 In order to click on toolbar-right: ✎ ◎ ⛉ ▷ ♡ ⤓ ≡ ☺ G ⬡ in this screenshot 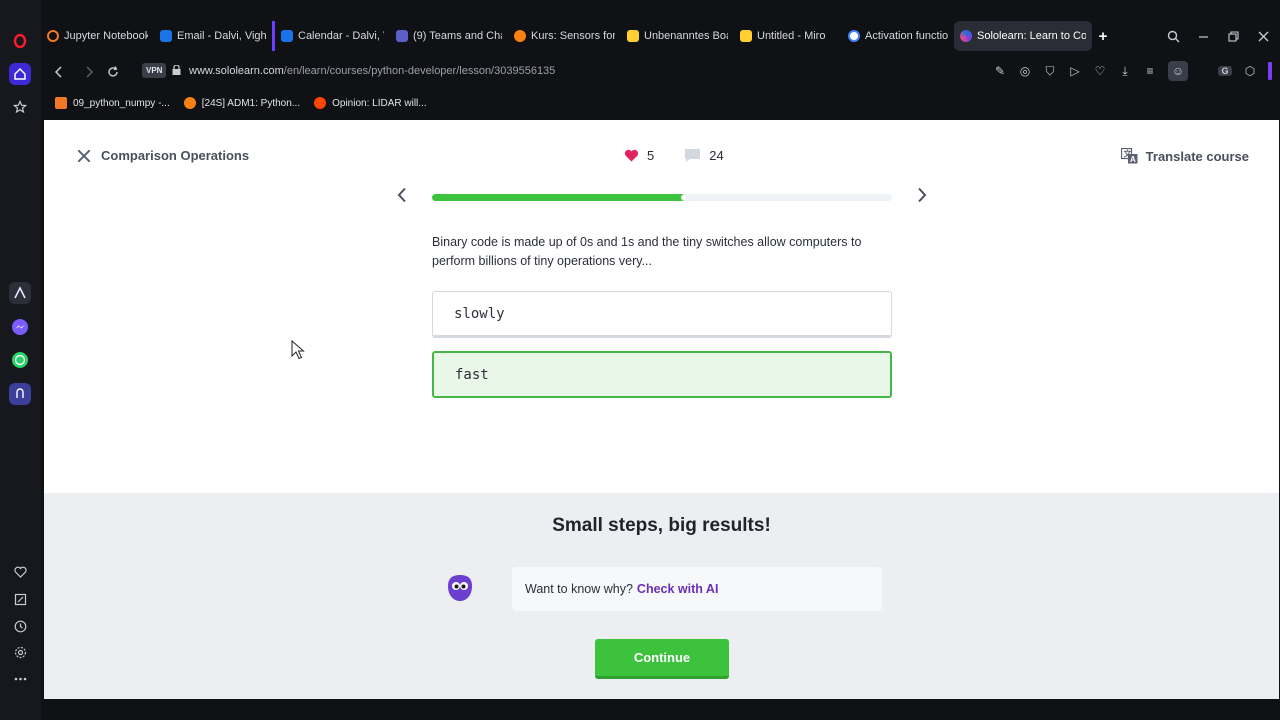, I will do `click(1132, 71)`.